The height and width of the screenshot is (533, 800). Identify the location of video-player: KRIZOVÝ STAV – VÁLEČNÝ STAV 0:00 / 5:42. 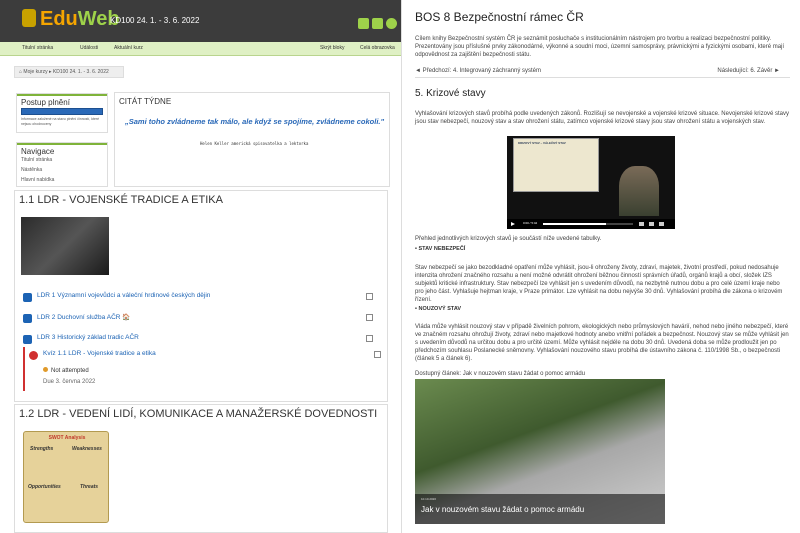
(591, 182).